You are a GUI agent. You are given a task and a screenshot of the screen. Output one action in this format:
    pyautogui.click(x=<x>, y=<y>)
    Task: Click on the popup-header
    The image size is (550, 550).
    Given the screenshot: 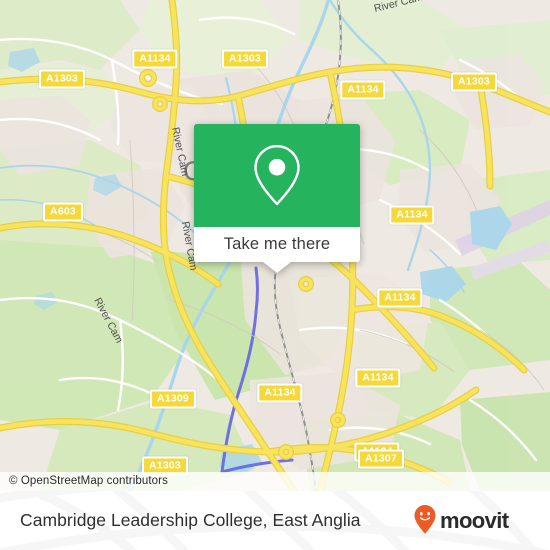 What is the action you would take?
    pyautogui.click(x=277, y=175)
    